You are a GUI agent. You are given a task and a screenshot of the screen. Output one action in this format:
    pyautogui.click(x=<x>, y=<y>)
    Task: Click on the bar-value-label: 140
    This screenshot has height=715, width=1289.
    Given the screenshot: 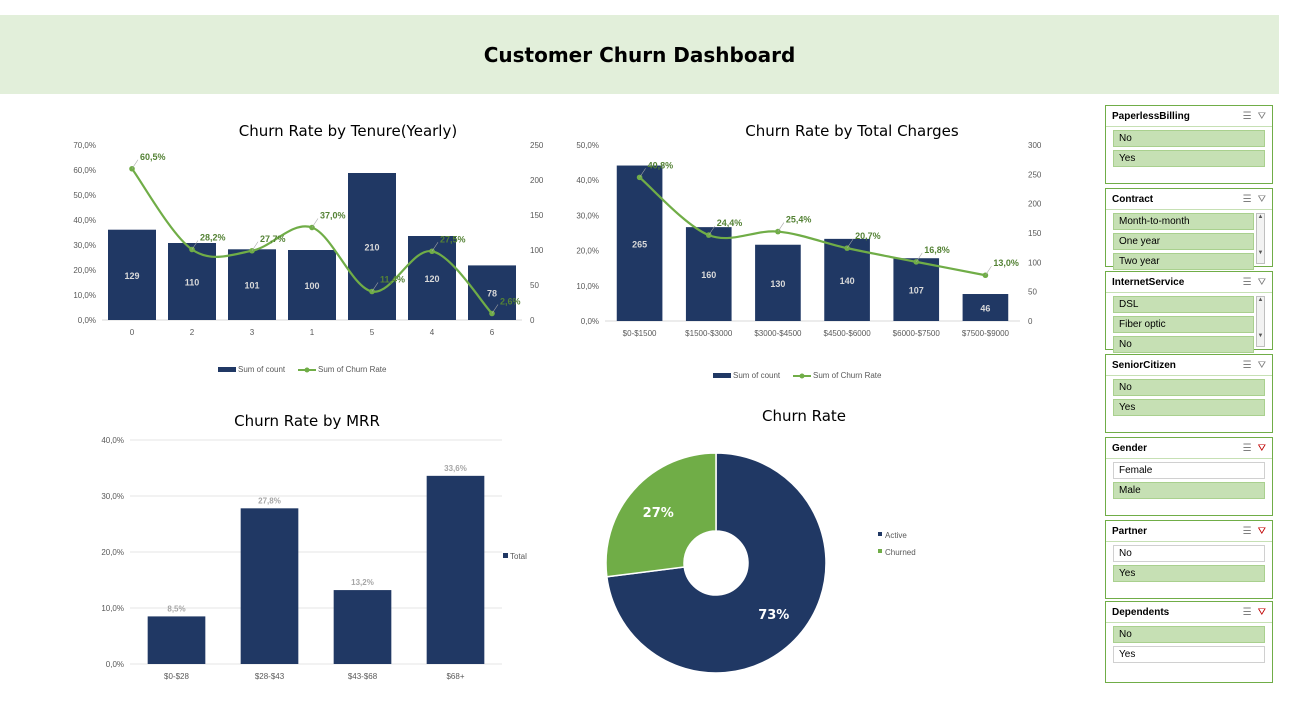 What is the action you would take?
    pyautogui.click(x=847, y=281)
    